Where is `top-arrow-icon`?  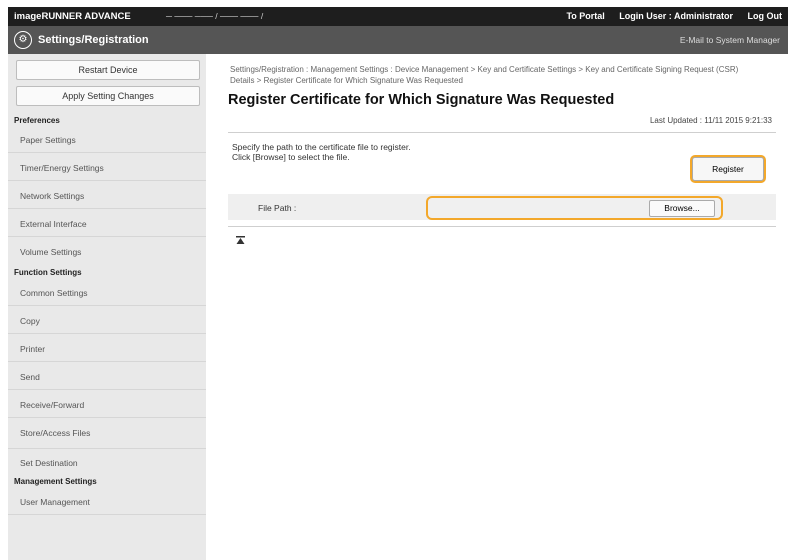 top-arrow-icon is located at coordinates (240, 241).